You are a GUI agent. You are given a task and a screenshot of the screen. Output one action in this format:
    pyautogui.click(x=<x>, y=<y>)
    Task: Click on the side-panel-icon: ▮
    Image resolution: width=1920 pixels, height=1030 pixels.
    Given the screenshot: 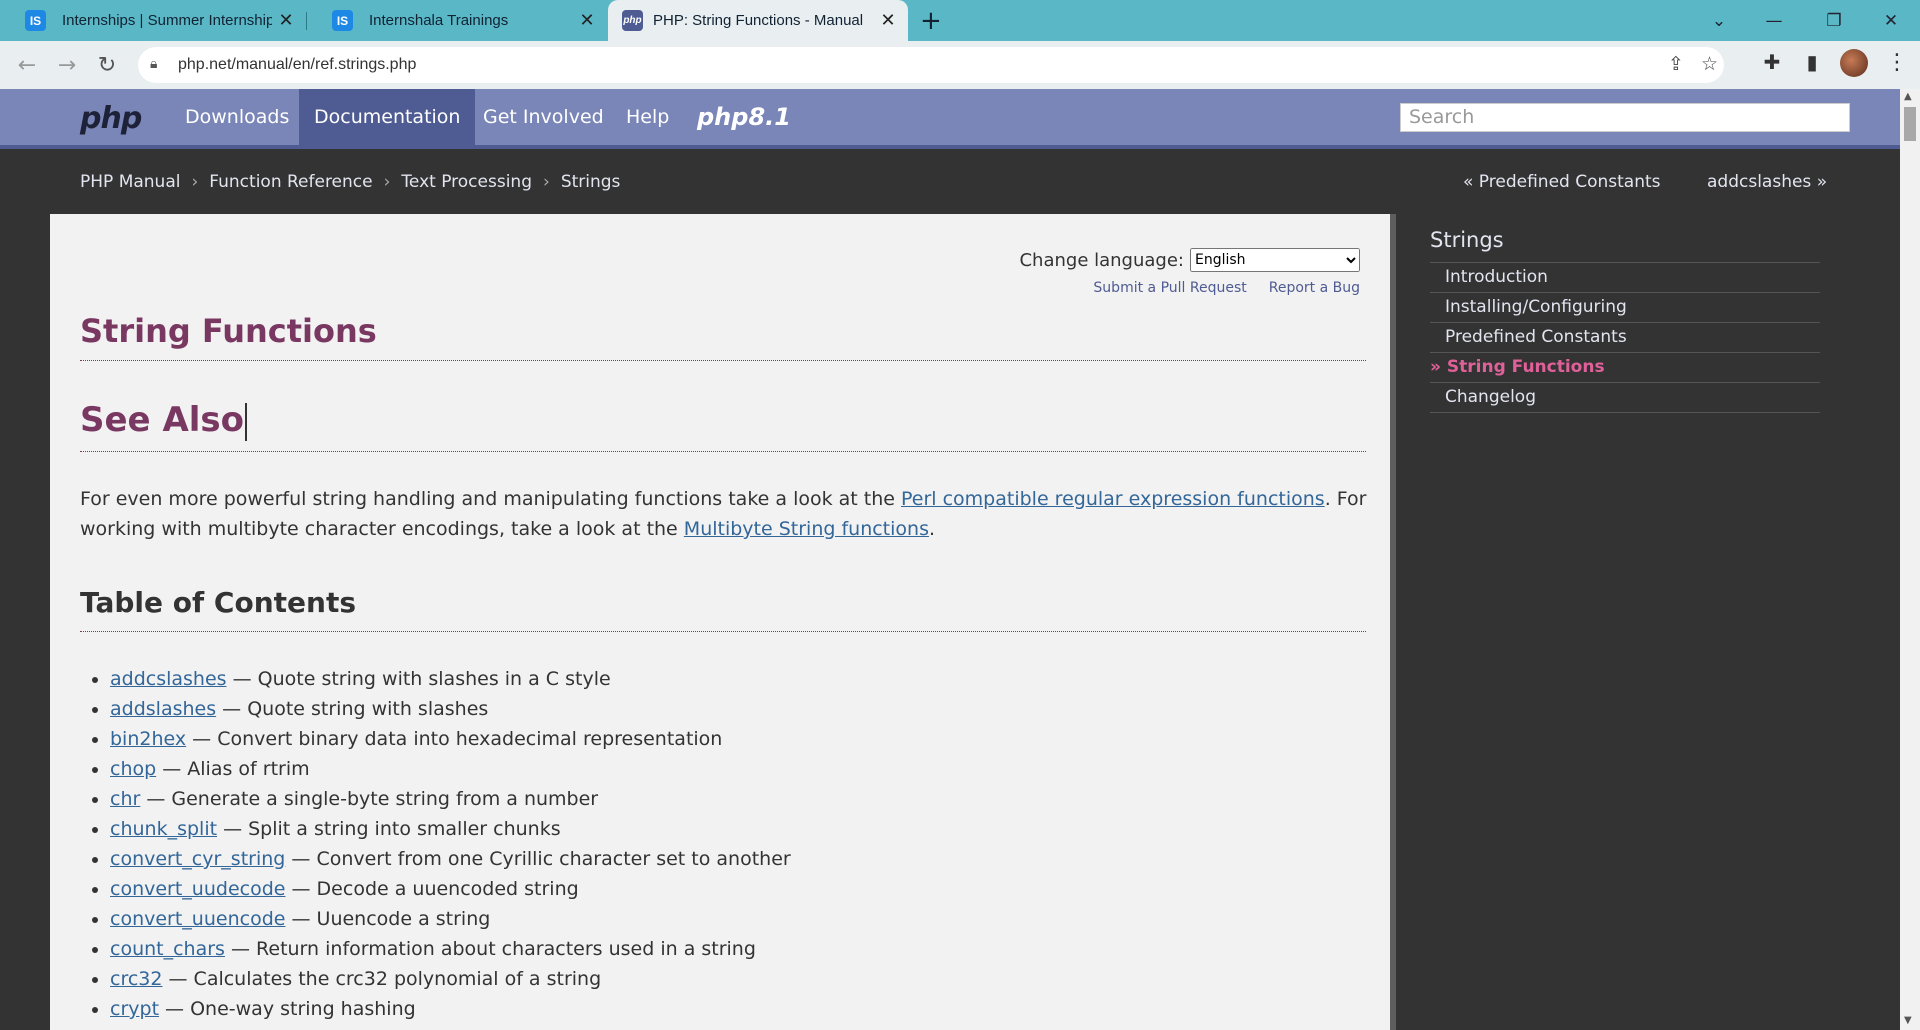 What is the action you would take?
    pyautogui.click(x=1812, y=62)
    